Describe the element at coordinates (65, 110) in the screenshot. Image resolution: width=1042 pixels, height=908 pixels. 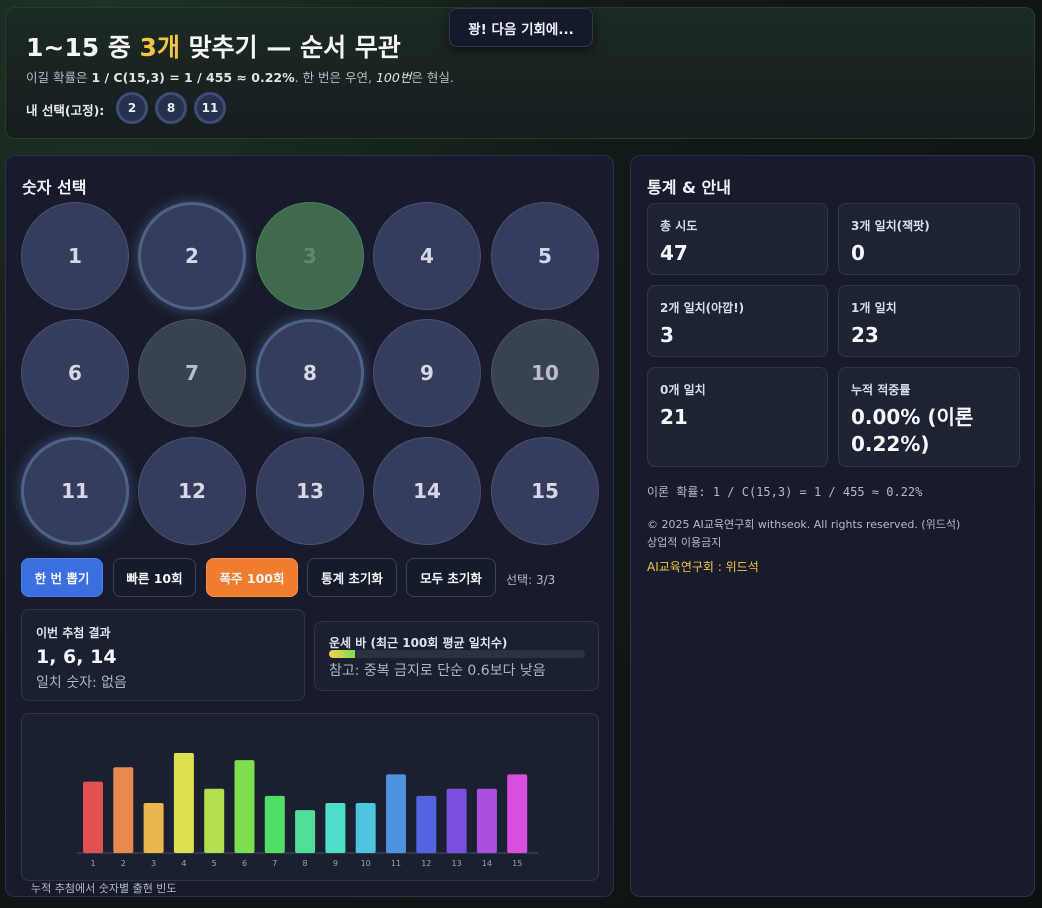
I see `my-pick-label: 내 선택(고정):` at that location.